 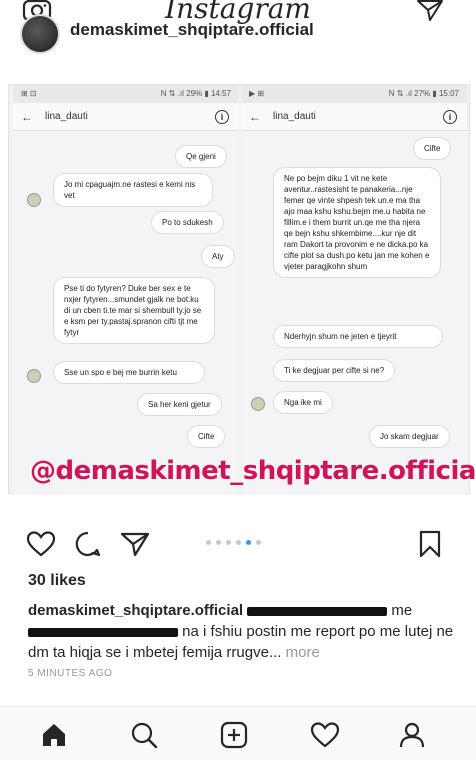 I want to click on post-actions, so click(x=238, y=544).